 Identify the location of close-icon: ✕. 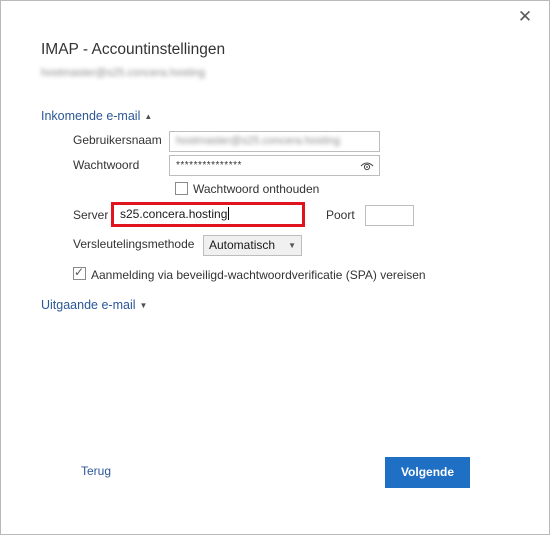
(525, 17).